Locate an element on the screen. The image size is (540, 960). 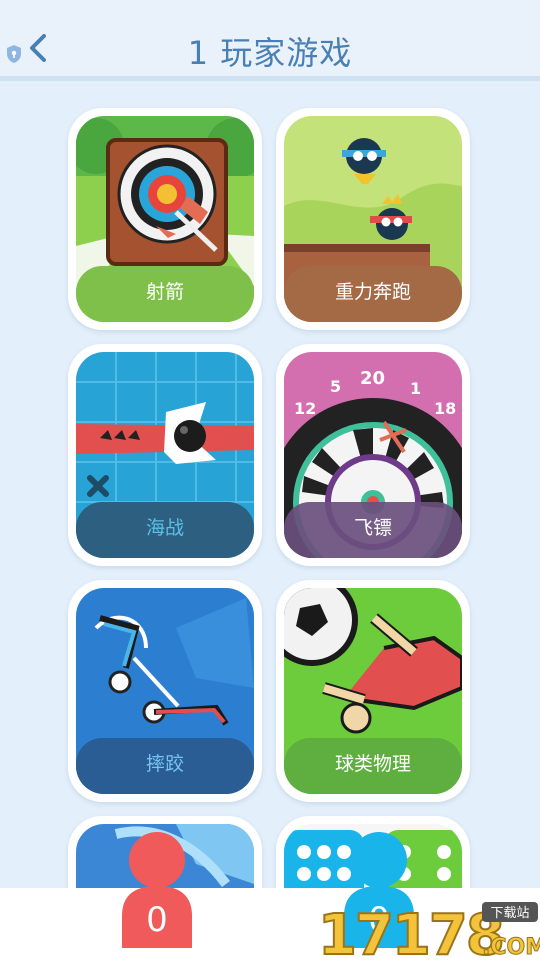
svg-text: 20 is located at coordinates (372, 378).